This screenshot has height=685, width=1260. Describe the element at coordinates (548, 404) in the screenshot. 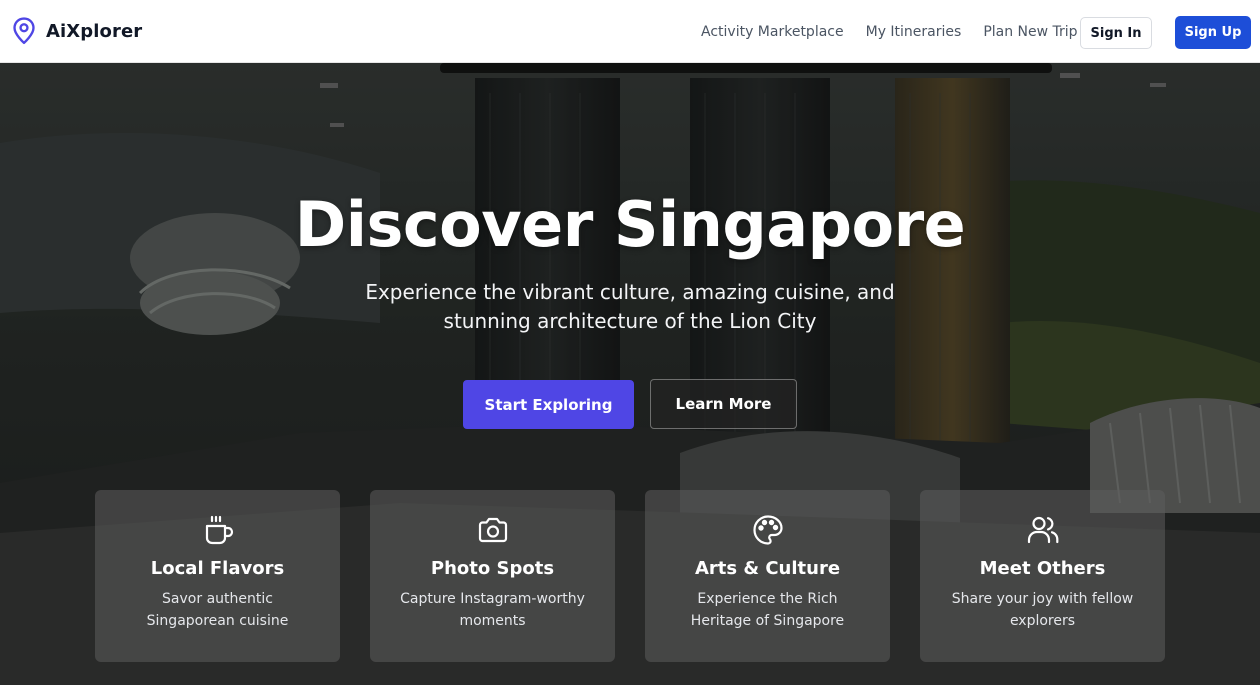

I see `start-exploring-button: Start Exploring` at that location.